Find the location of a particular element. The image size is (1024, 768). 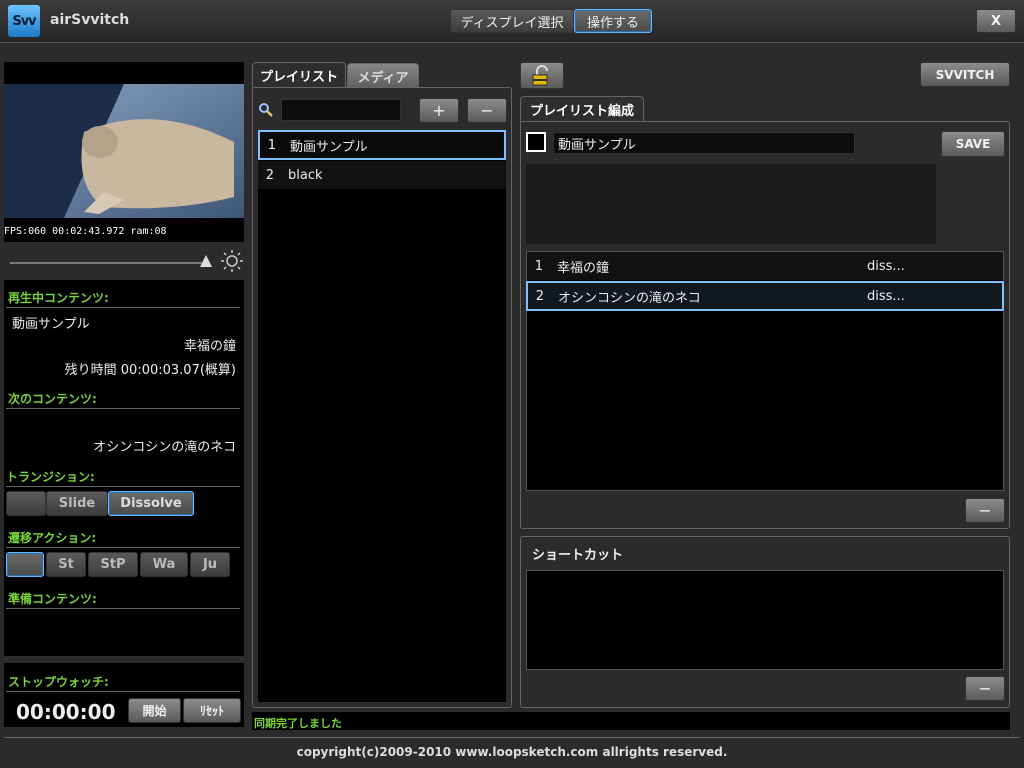

action-none-button is located at coordinates (25, 564).